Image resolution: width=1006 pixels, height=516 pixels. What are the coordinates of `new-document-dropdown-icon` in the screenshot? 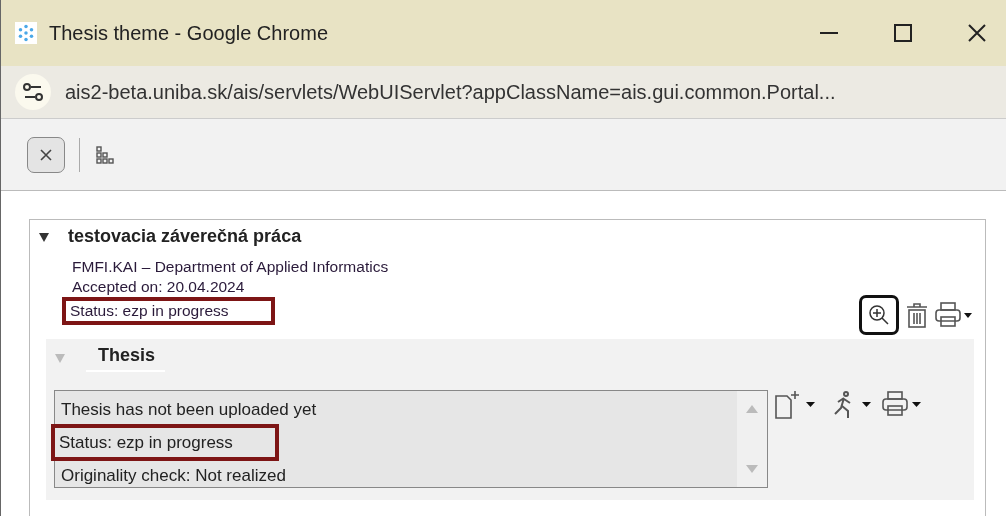 It's located at (796, 405).